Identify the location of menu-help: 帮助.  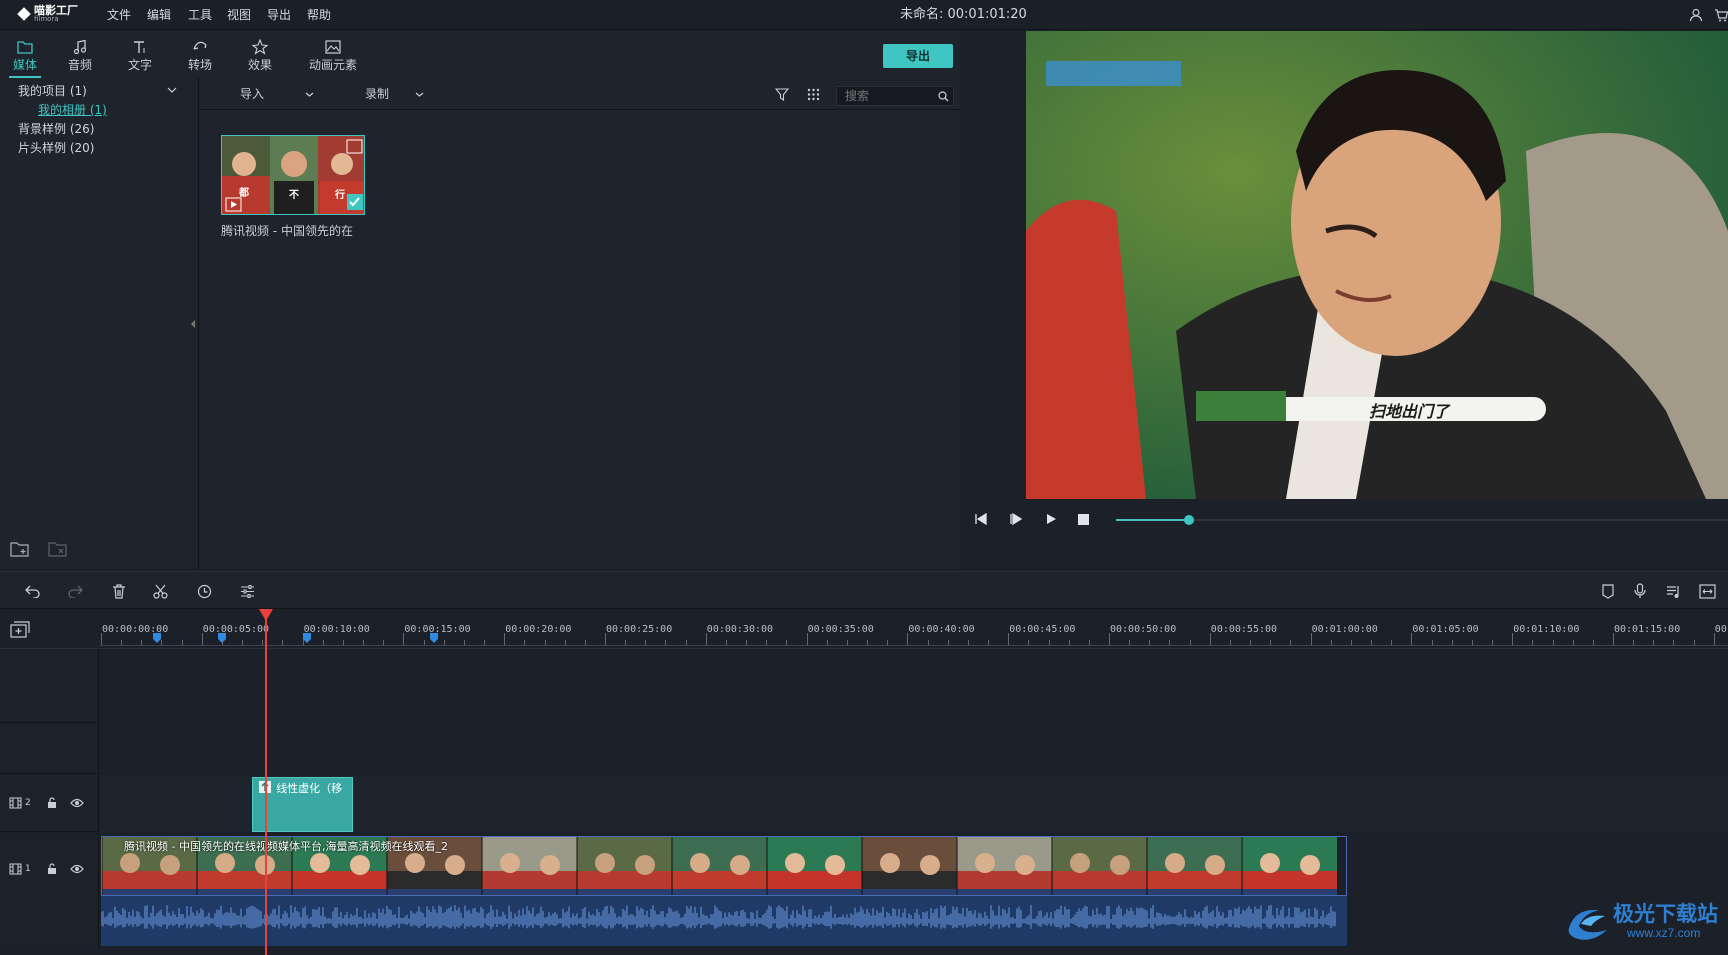
(319, 15).